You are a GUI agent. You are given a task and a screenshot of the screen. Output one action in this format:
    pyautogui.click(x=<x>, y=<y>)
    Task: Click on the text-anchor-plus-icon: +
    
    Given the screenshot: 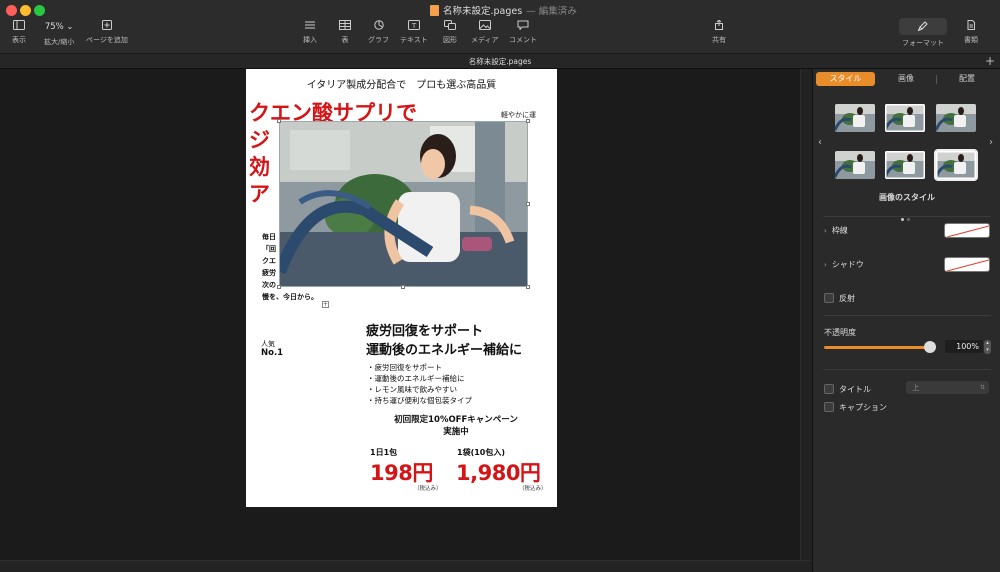 What is the action you would take?
    pyautogui.click(x=325, y=304)
    